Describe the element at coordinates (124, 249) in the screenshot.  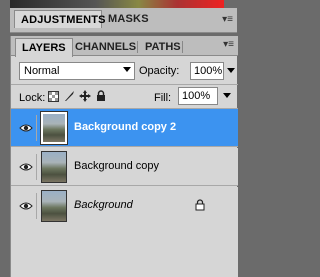
I see `layers-empty-area` at that location.